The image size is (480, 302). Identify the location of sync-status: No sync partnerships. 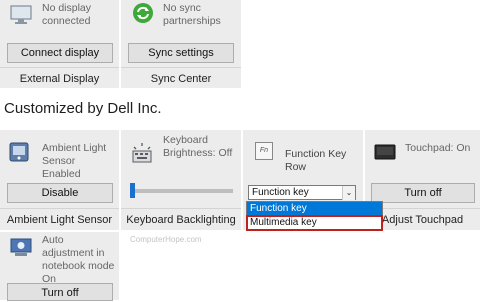
(192, 14).